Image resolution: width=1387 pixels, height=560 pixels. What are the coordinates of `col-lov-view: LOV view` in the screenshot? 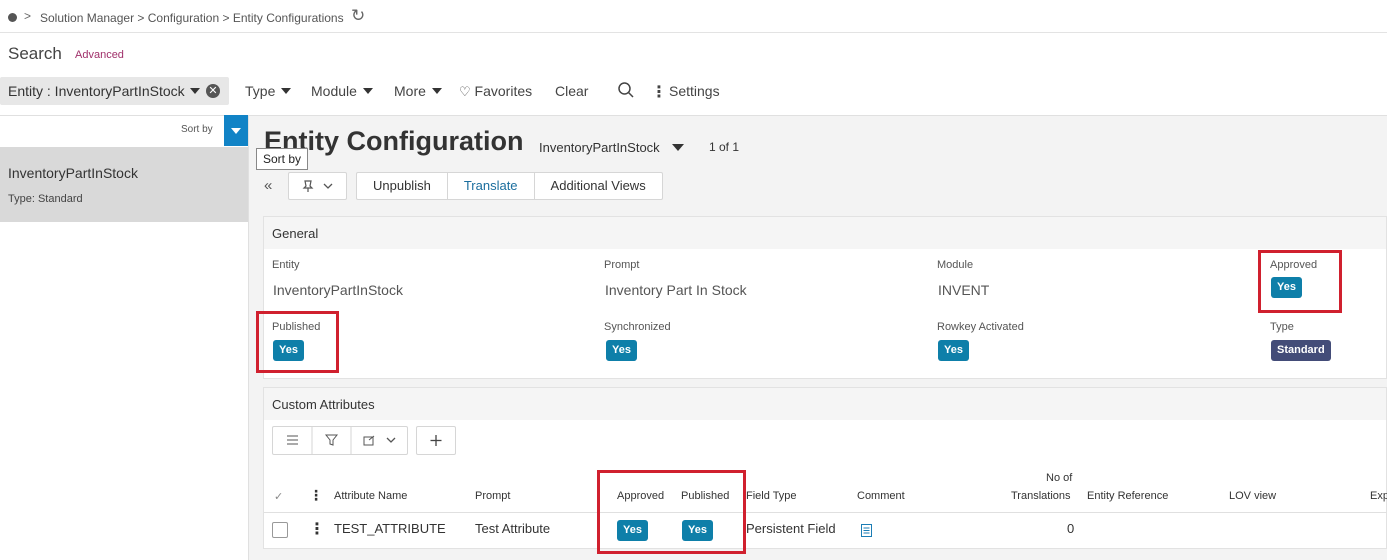 It's located at (1252, 496).